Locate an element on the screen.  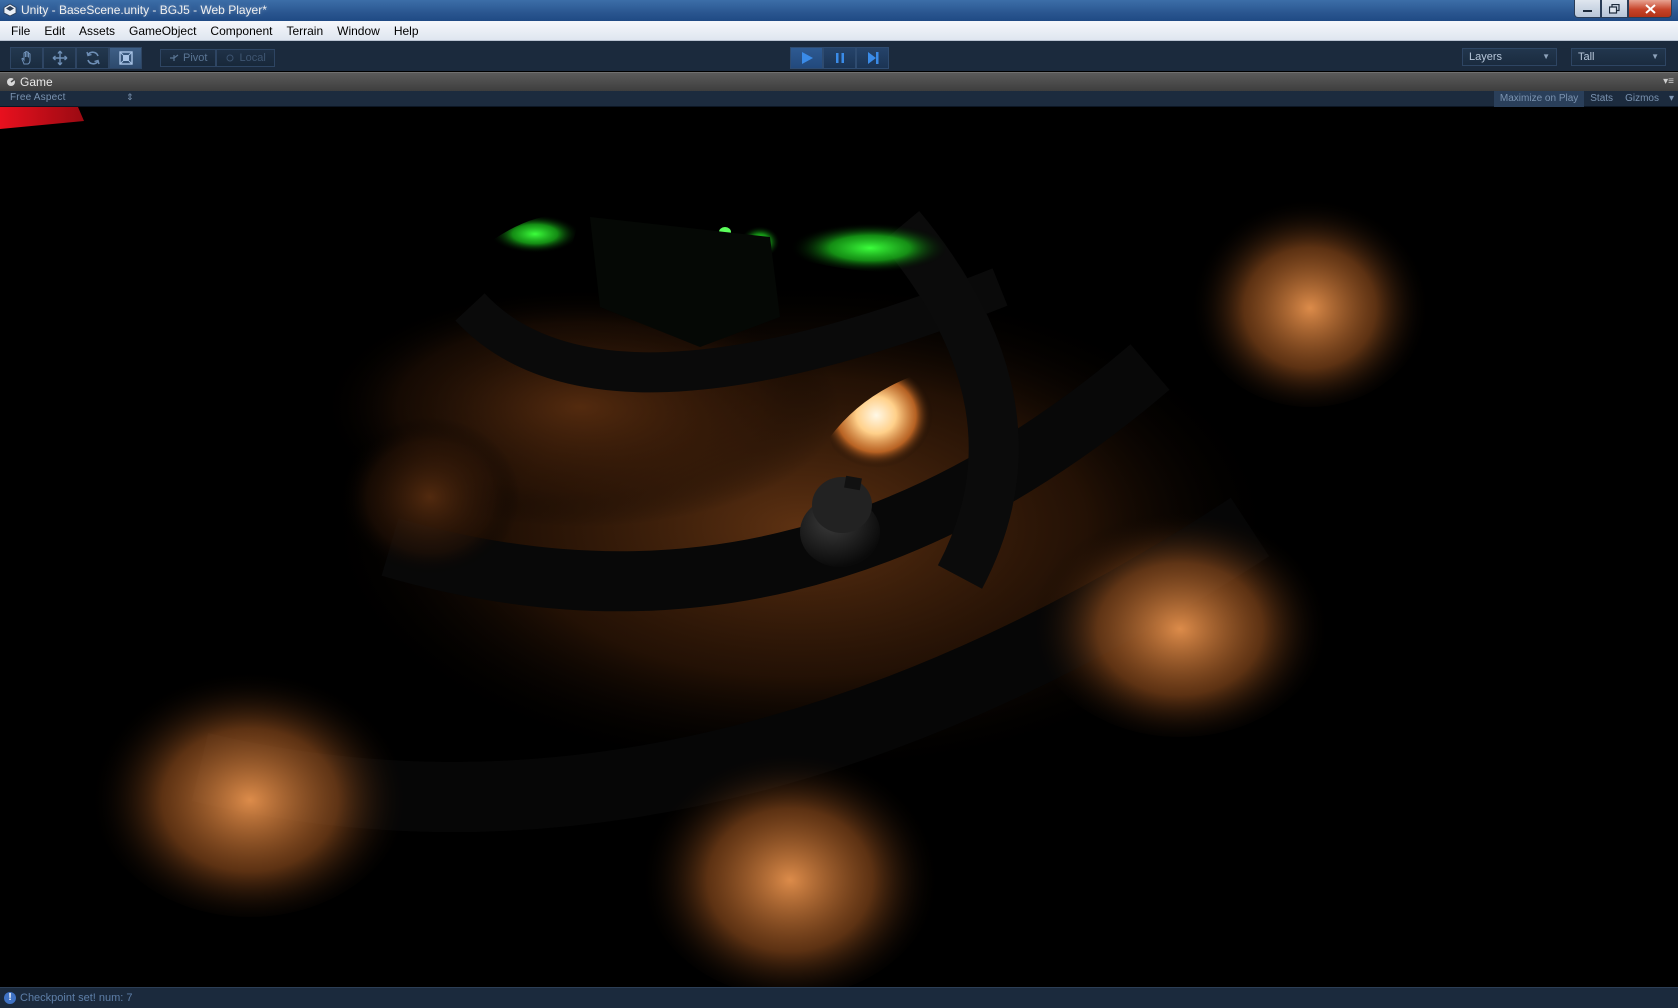
move-tool-button is located at coordinates (59, 58).